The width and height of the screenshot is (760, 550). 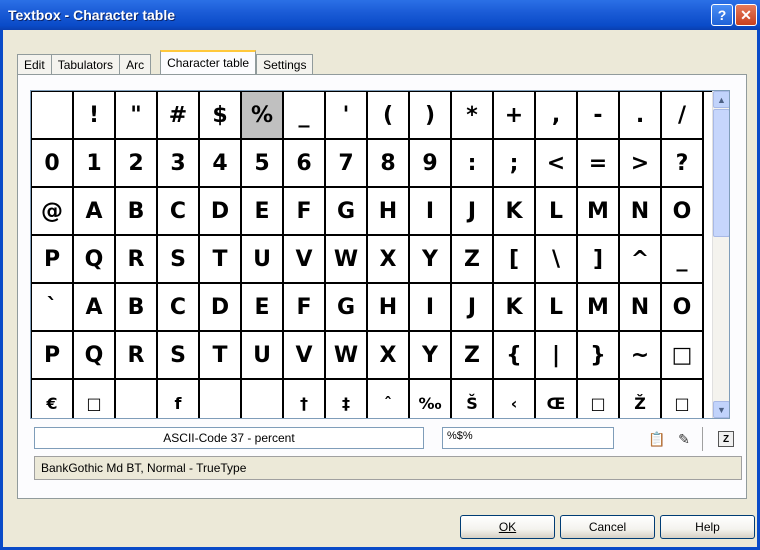 I want to click on close-button: ✕, so click(x=746, y=15).